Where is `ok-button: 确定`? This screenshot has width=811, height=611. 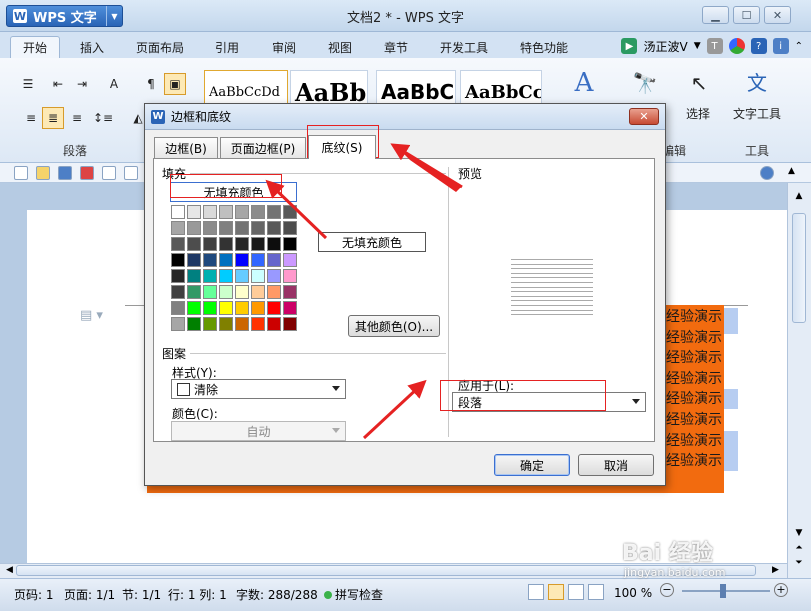
ok-button: 确定 is located at coordinates (532, 465).